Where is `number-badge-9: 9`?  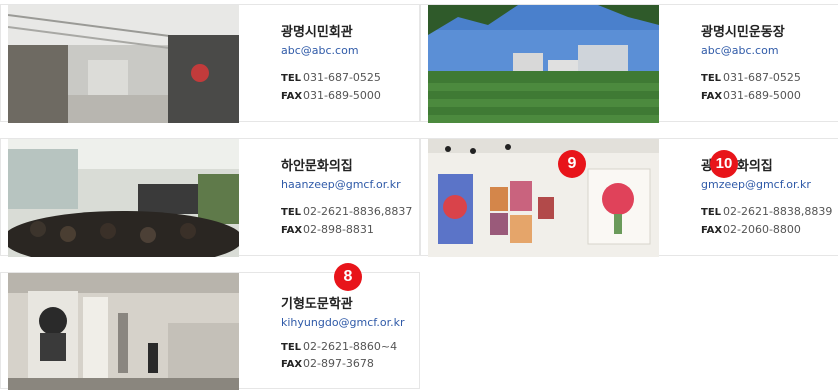 number-badge-9: 9 is located at coordinates (572, 164).